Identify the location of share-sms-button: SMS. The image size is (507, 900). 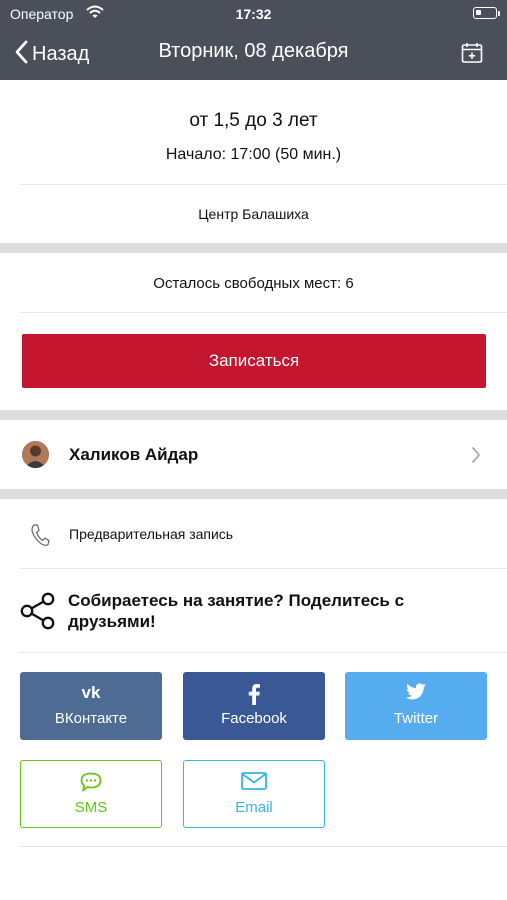
(91, 794).